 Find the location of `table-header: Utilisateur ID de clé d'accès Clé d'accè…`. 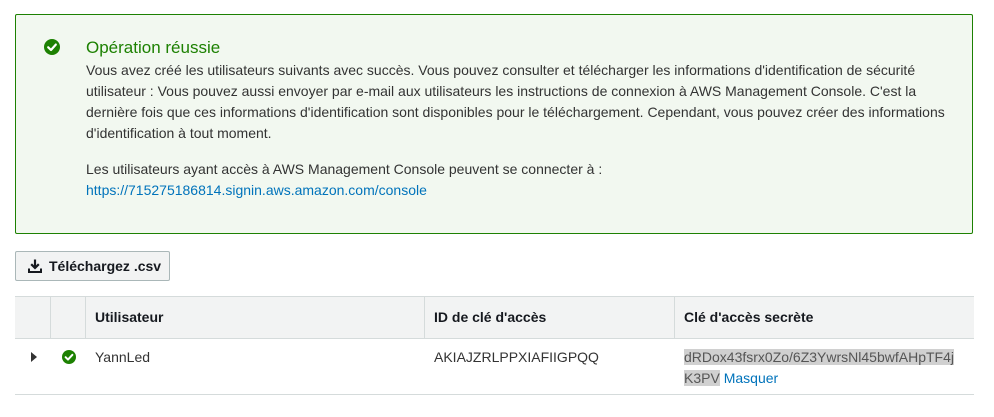

table-header: Utilisateur ID de clé d'accès Clé d'accè… is located at coordinates (494, 317).